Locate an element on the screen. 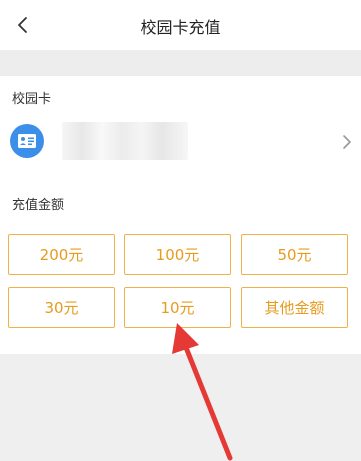 Image resolution: width=361 pixels, height=461 pixels. amount-option-custom: 其他金额 is located at coordinates (294, 307).